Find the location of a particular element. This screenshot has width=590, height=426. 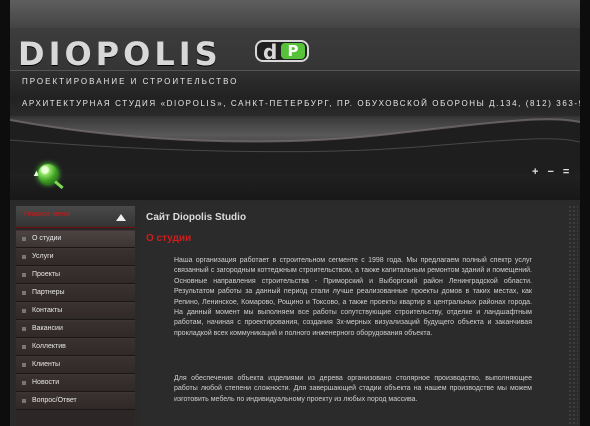

menu-item-label: Контакты is located at coordinates (47, 310).